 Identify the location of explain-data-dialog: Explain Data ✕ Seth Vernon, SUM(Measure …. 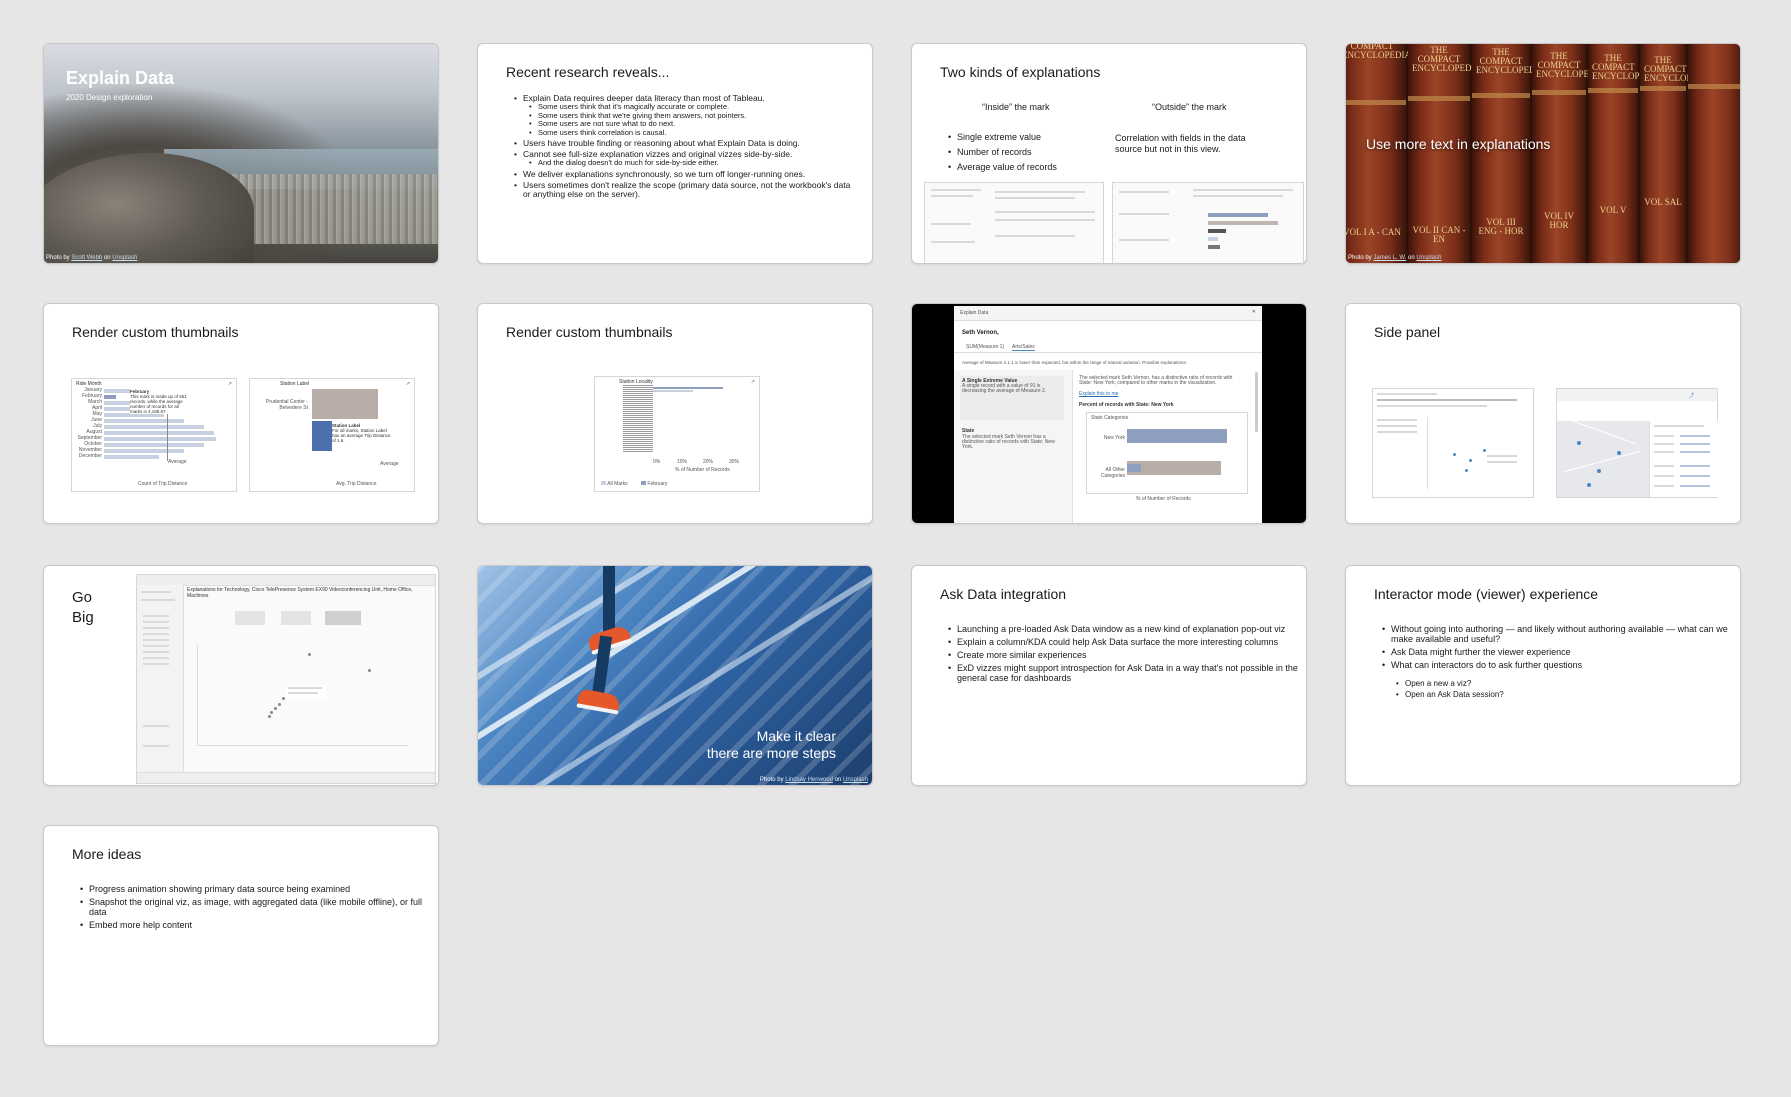
(1108, 414).